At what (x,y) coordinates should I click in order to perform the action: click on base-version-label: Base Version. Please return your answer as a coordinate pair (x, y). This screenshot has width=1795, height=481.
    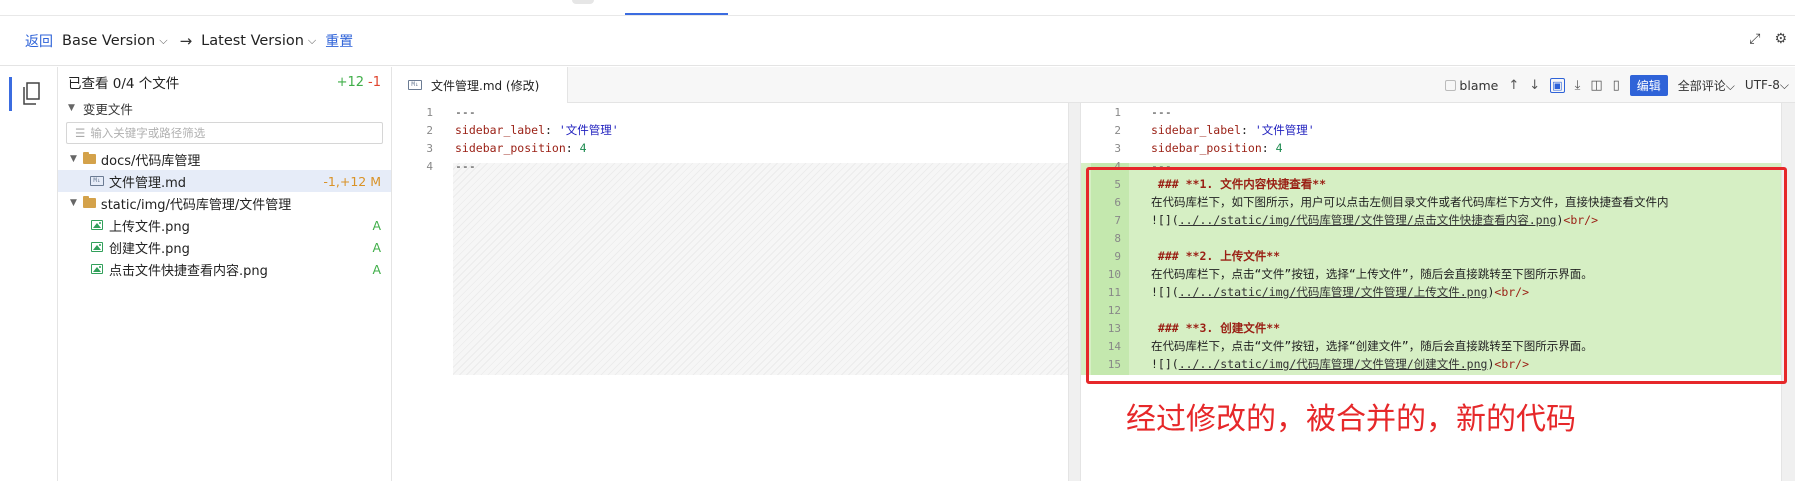
    Looking at the image, I should click on (109, 41).